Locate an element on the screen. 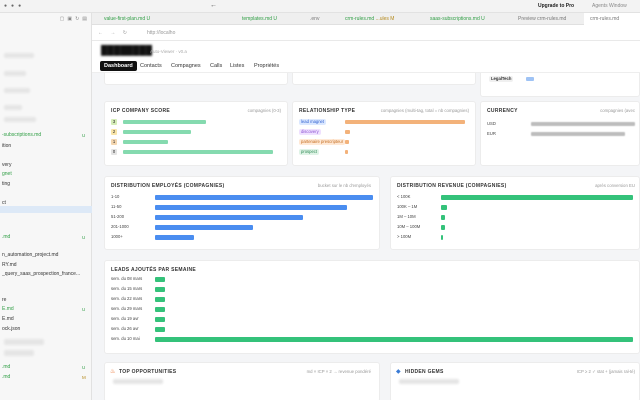 This screenshot has height=400, width=640. employees-label: 11-50 is located at coordinates (116, 206).